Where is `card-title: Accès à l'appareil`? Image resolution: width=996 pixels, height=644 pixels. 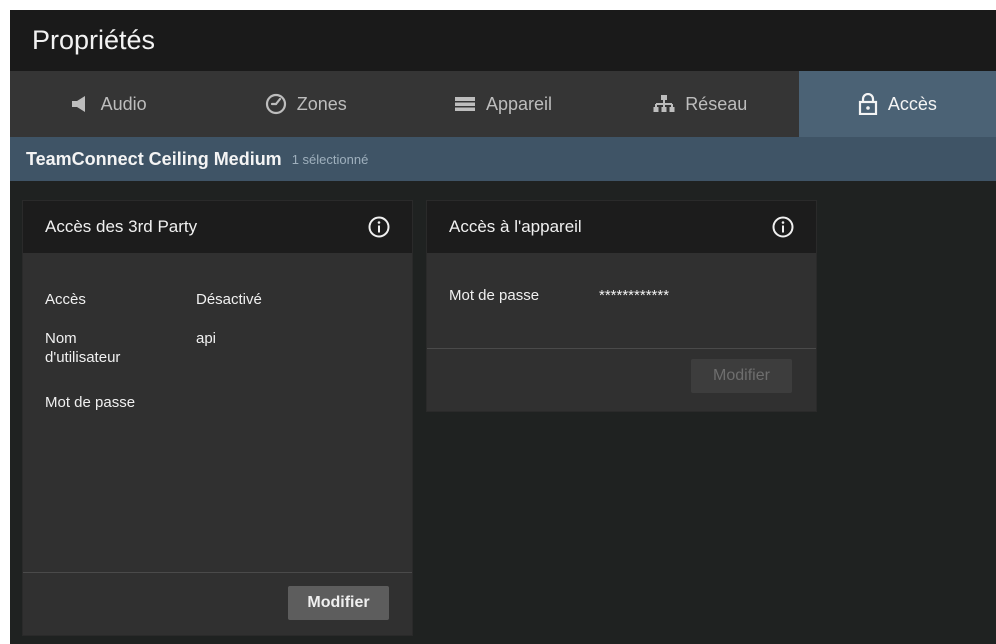
card-title: Accès à l'appareil is located at coordinates (515, 226).